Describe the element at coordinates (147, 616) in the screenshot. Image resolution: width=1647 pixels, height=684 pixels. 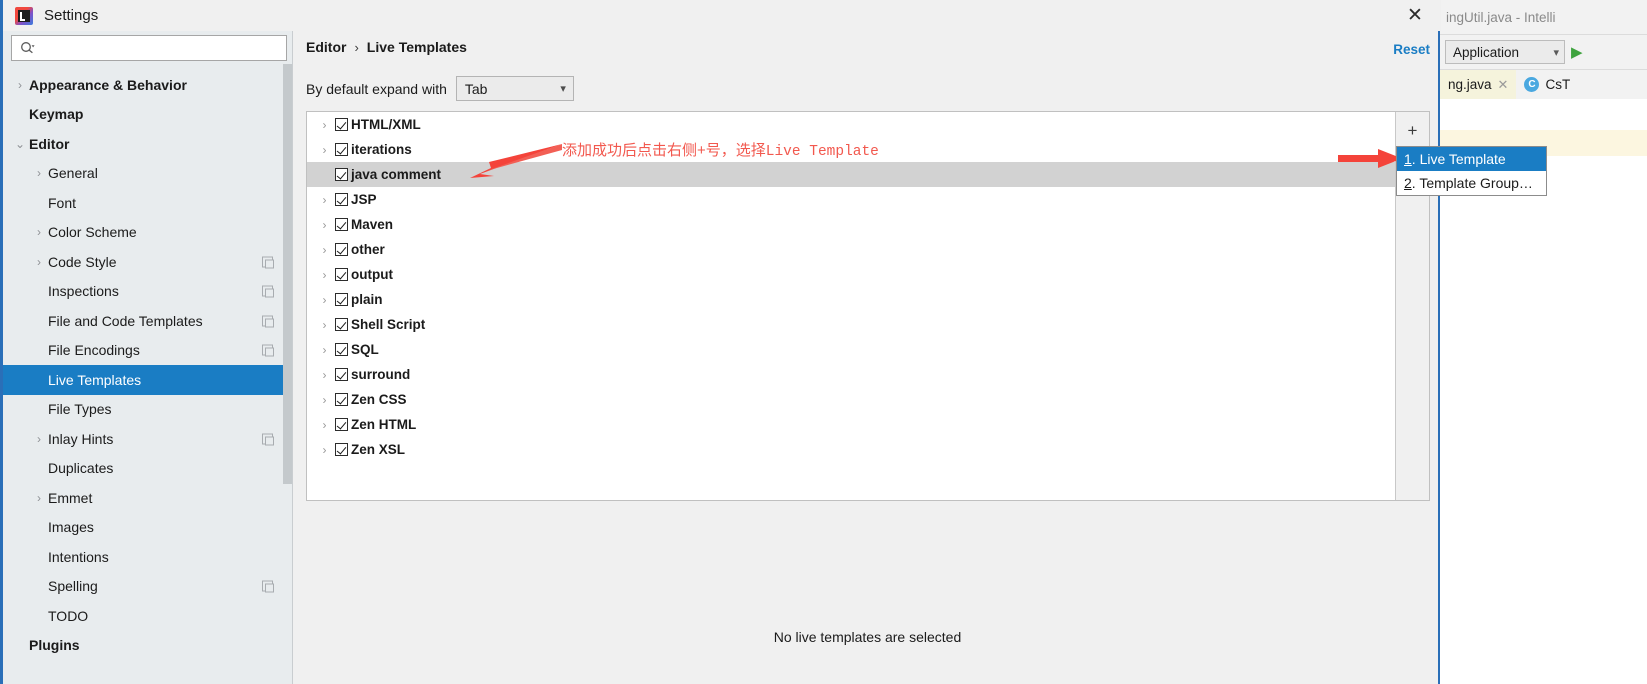
I see `sidebar-item-todo: TODO` at that location.